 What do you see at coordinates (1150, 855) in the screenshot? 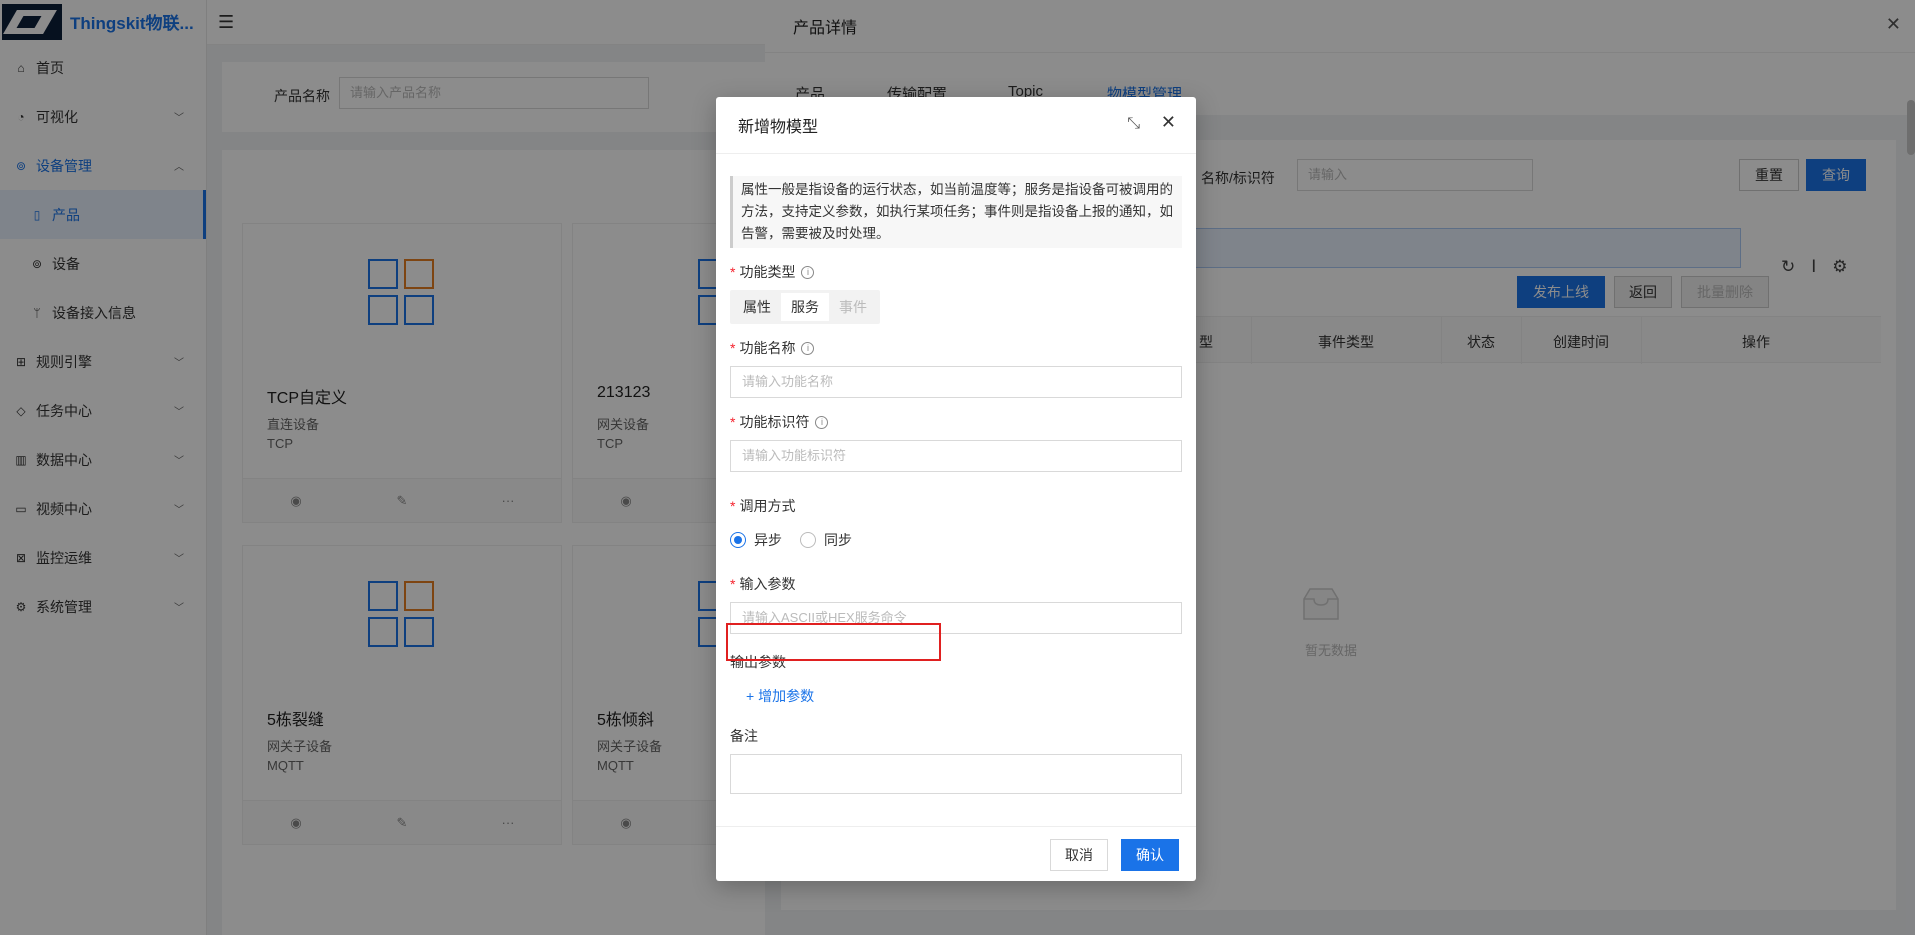
I see `confirm-button: 确认` at bounding box center [1150, 855].